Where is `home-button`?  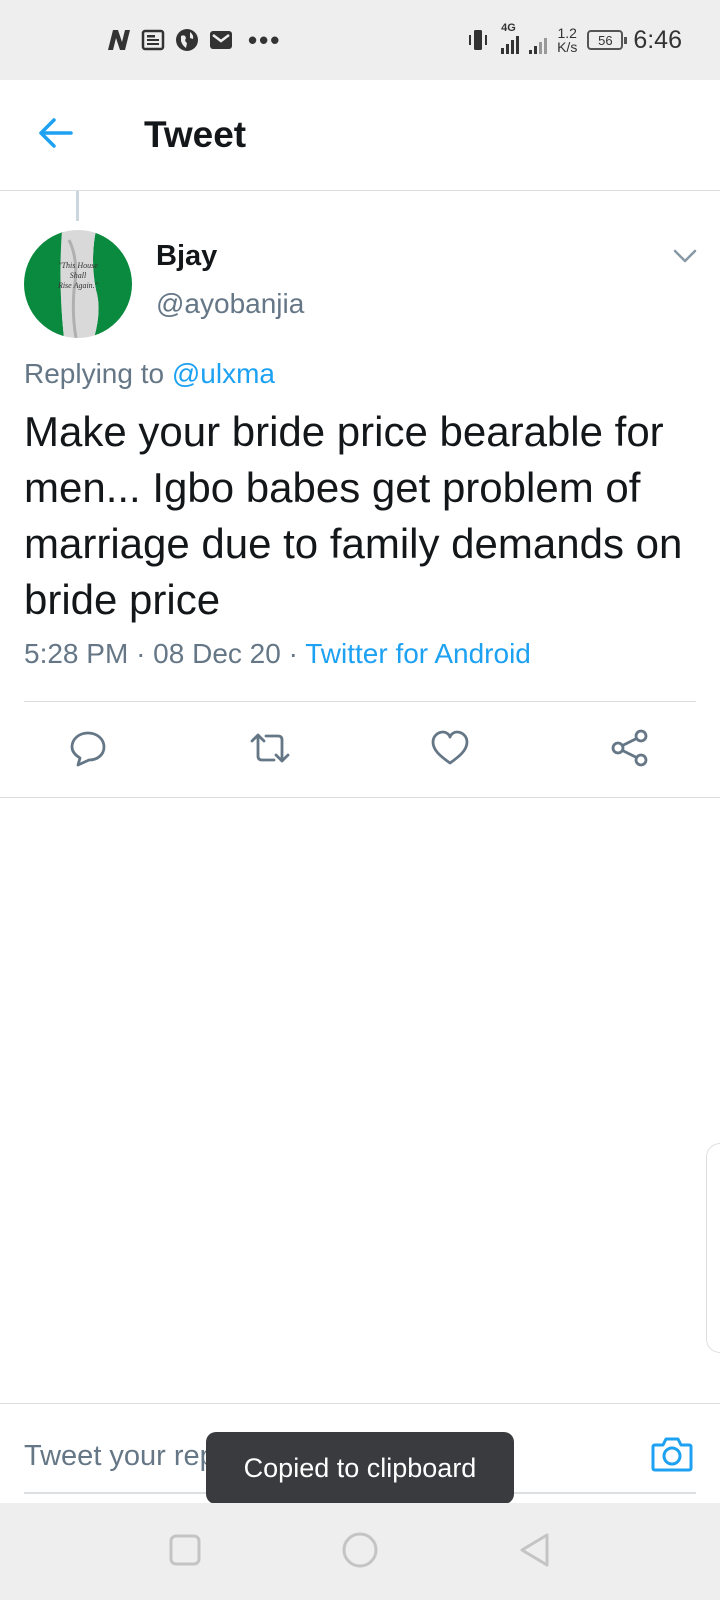
home-button is located at coordinates (360, 1552).